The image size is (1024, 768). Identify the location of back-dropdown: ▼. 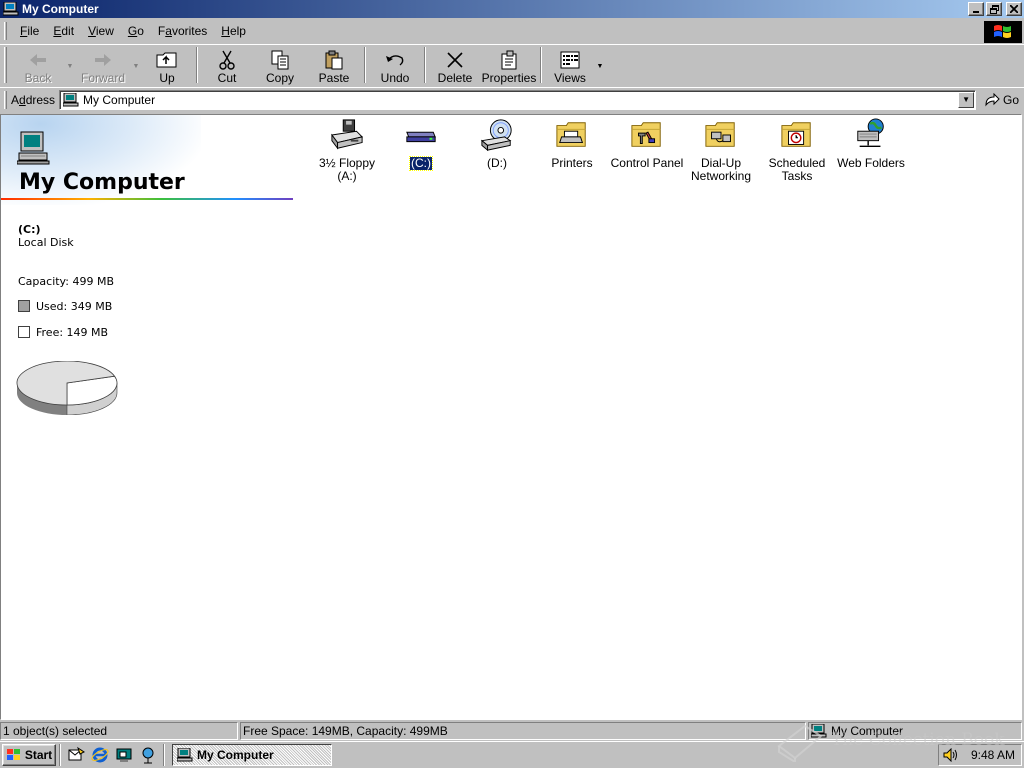
(70, 66).